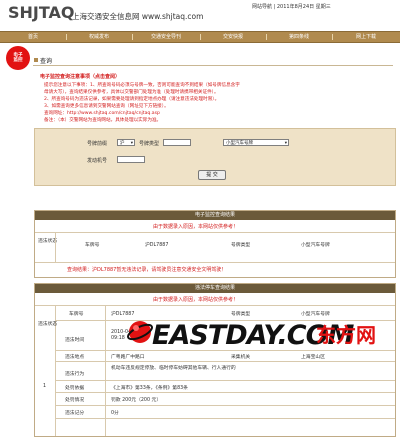  Describe the element at coordinates (41, 12) in the screenshot. I see `site-logo: SHJTAQ` at that location.